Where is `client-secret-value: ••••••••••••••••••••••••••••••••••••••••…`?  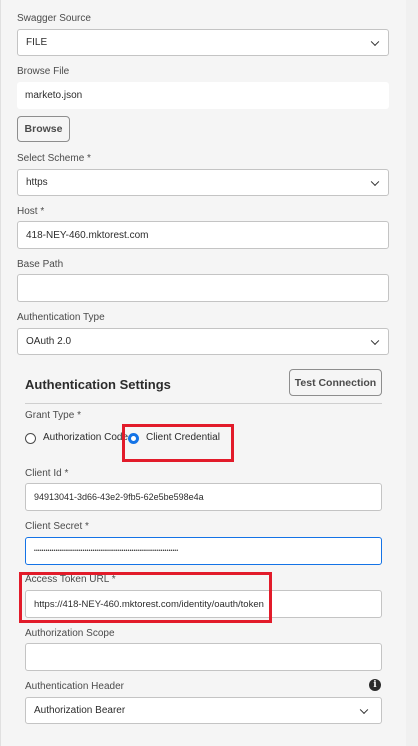
client-secret-value: ••••••••••••••••••••••••••••••••••••••••… is located at coordinates (106, 551).